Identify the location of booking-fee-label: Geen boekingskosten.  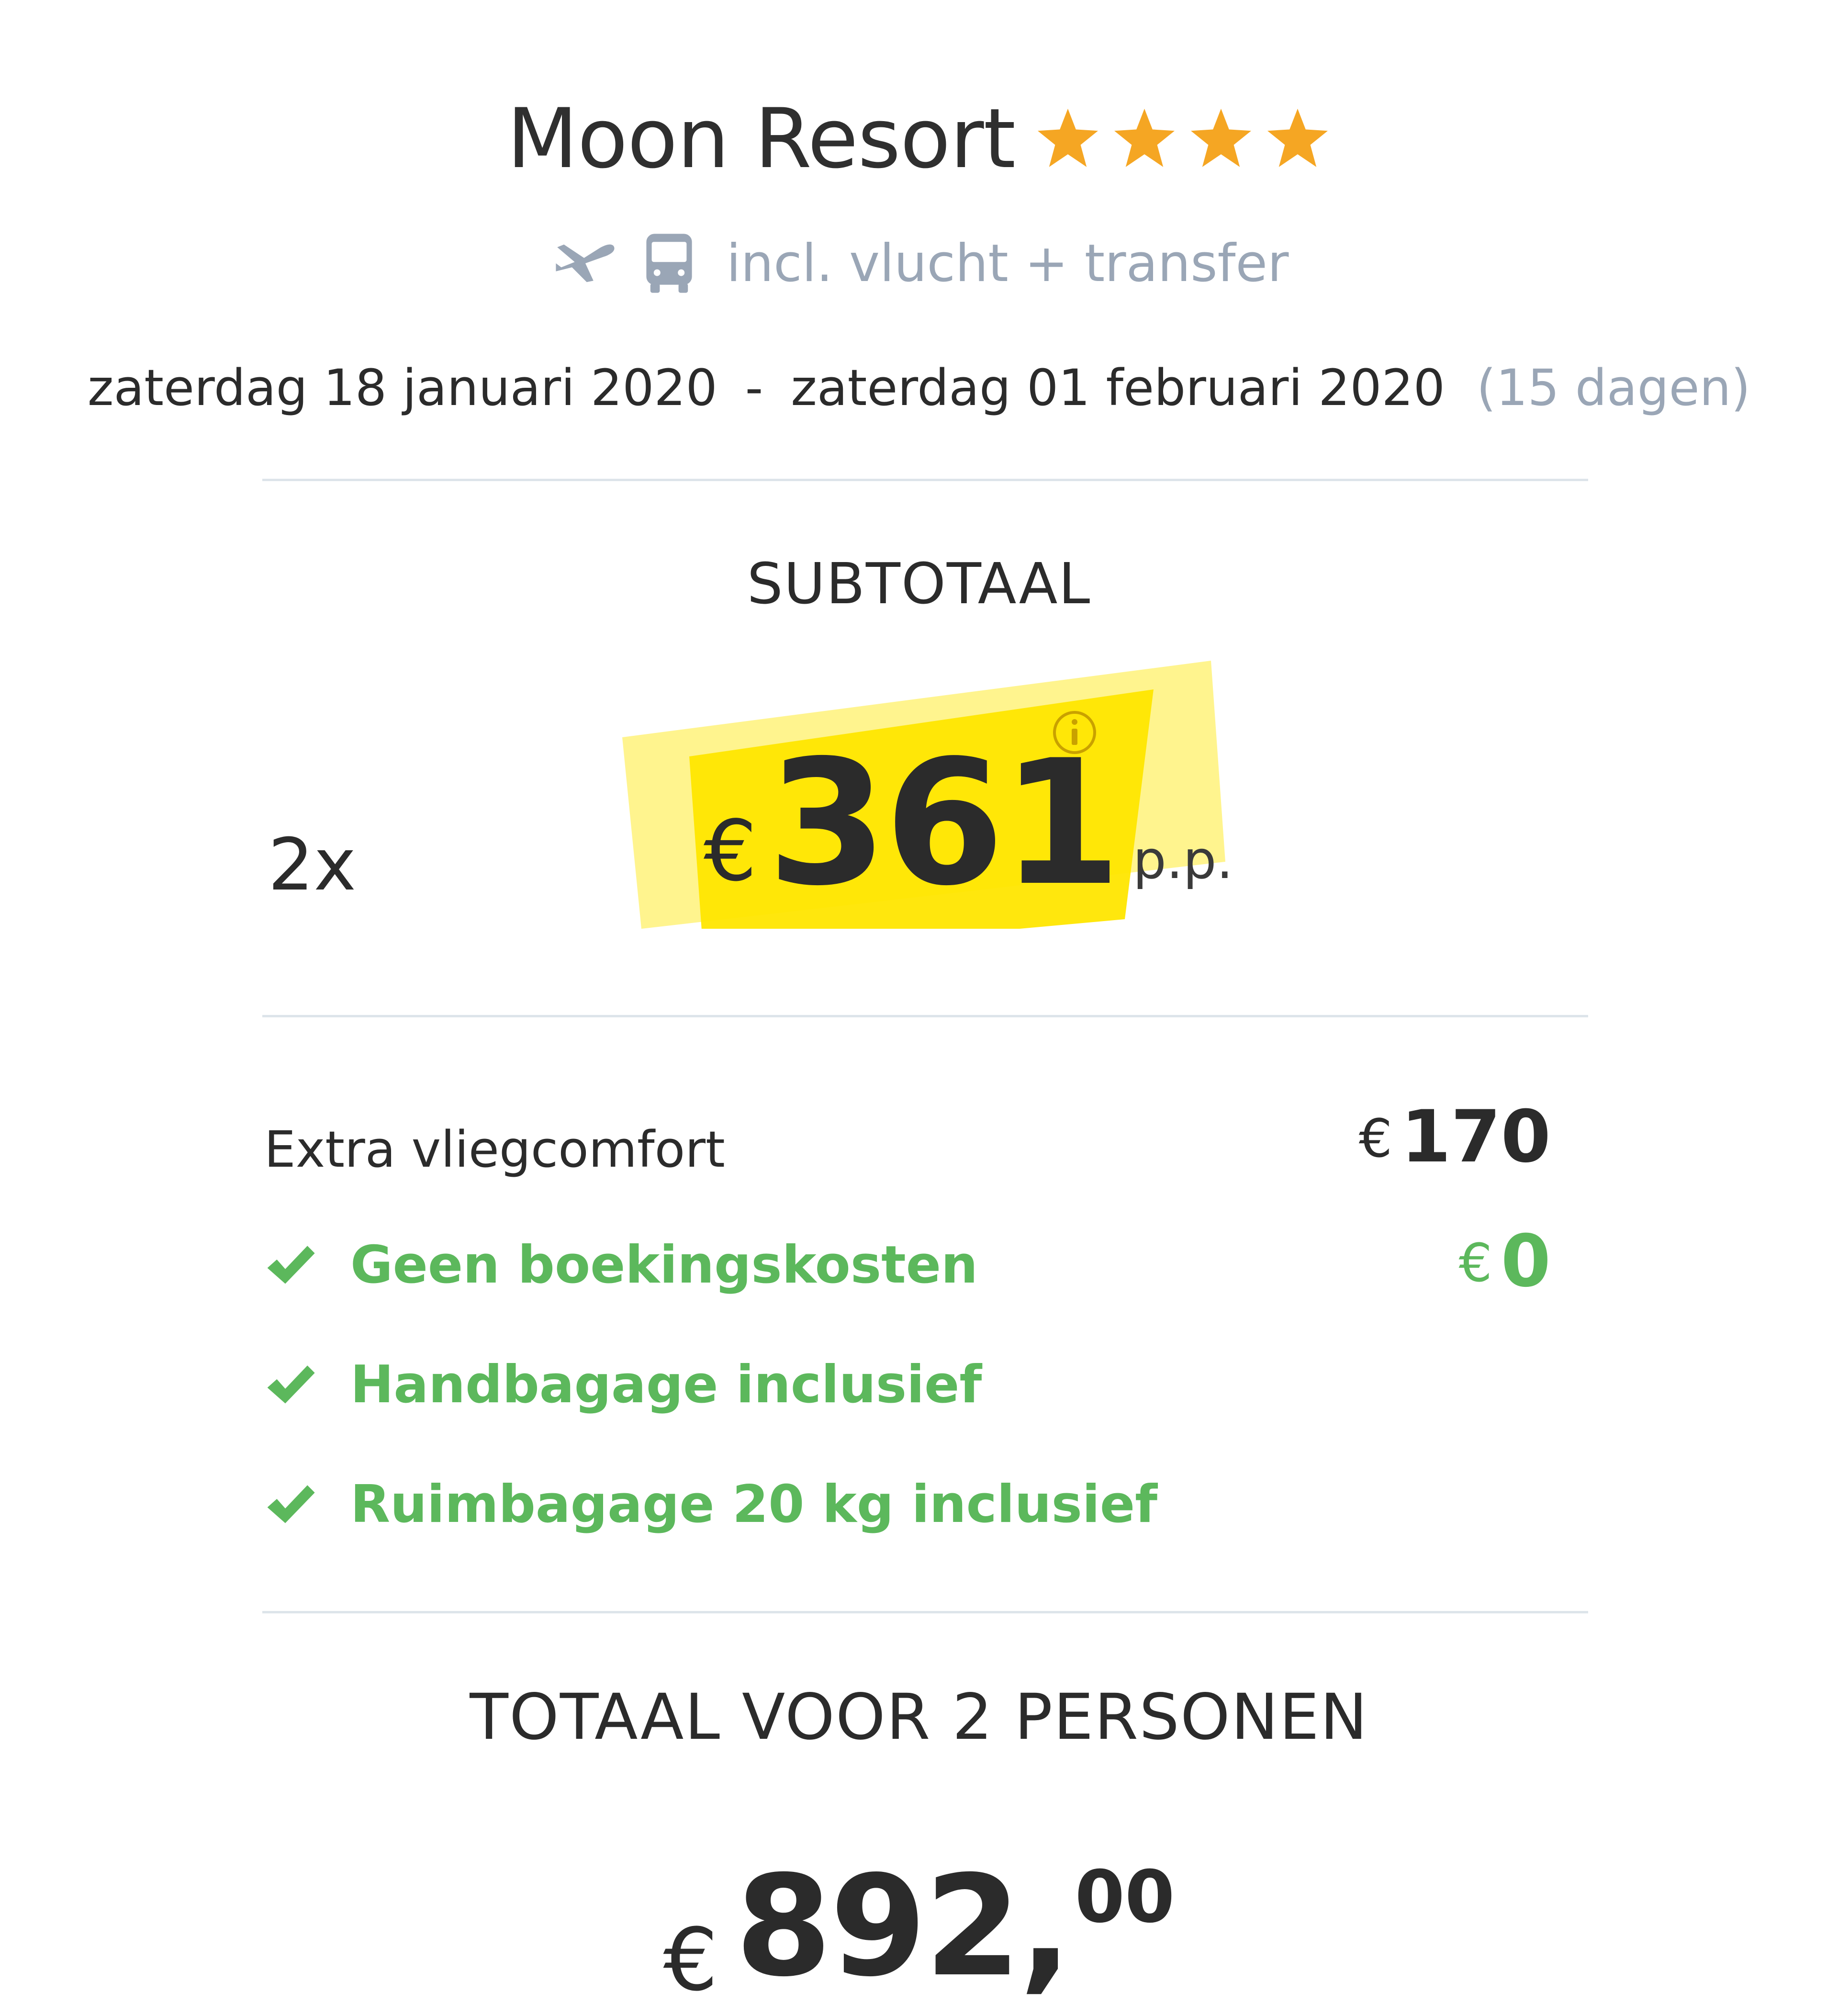
(664, 1265).